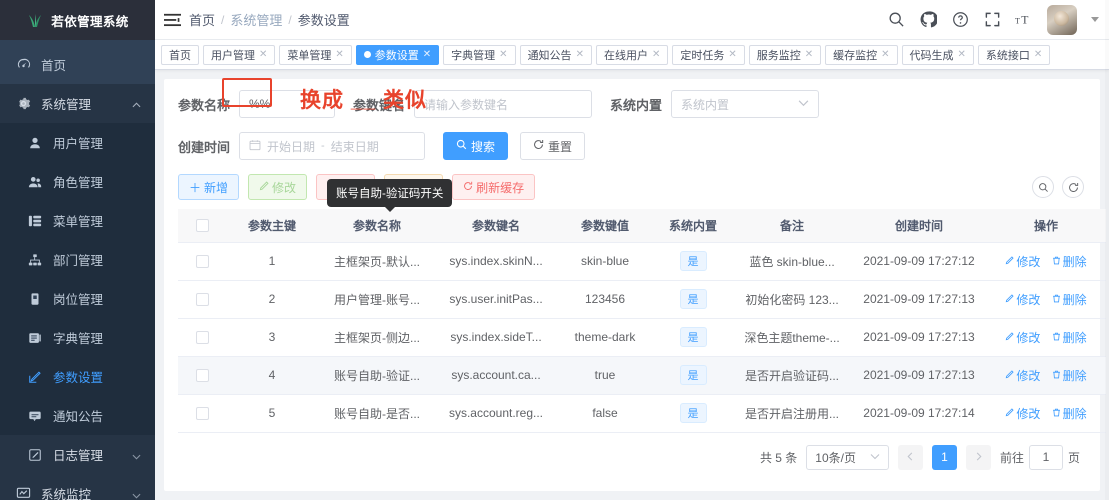  I want to click on add-button: ＋ 新增, so click(209, 187).